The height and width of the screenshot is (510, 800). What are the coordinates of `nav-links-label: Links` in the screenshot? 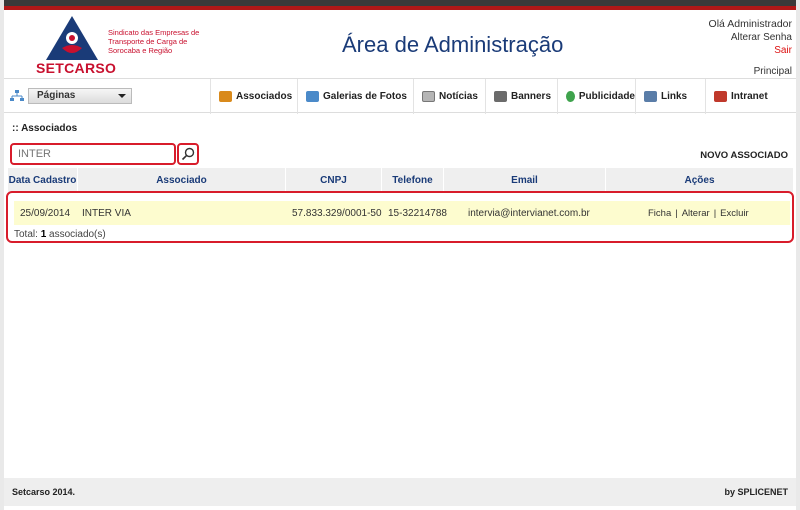 It's located at (674, 96).